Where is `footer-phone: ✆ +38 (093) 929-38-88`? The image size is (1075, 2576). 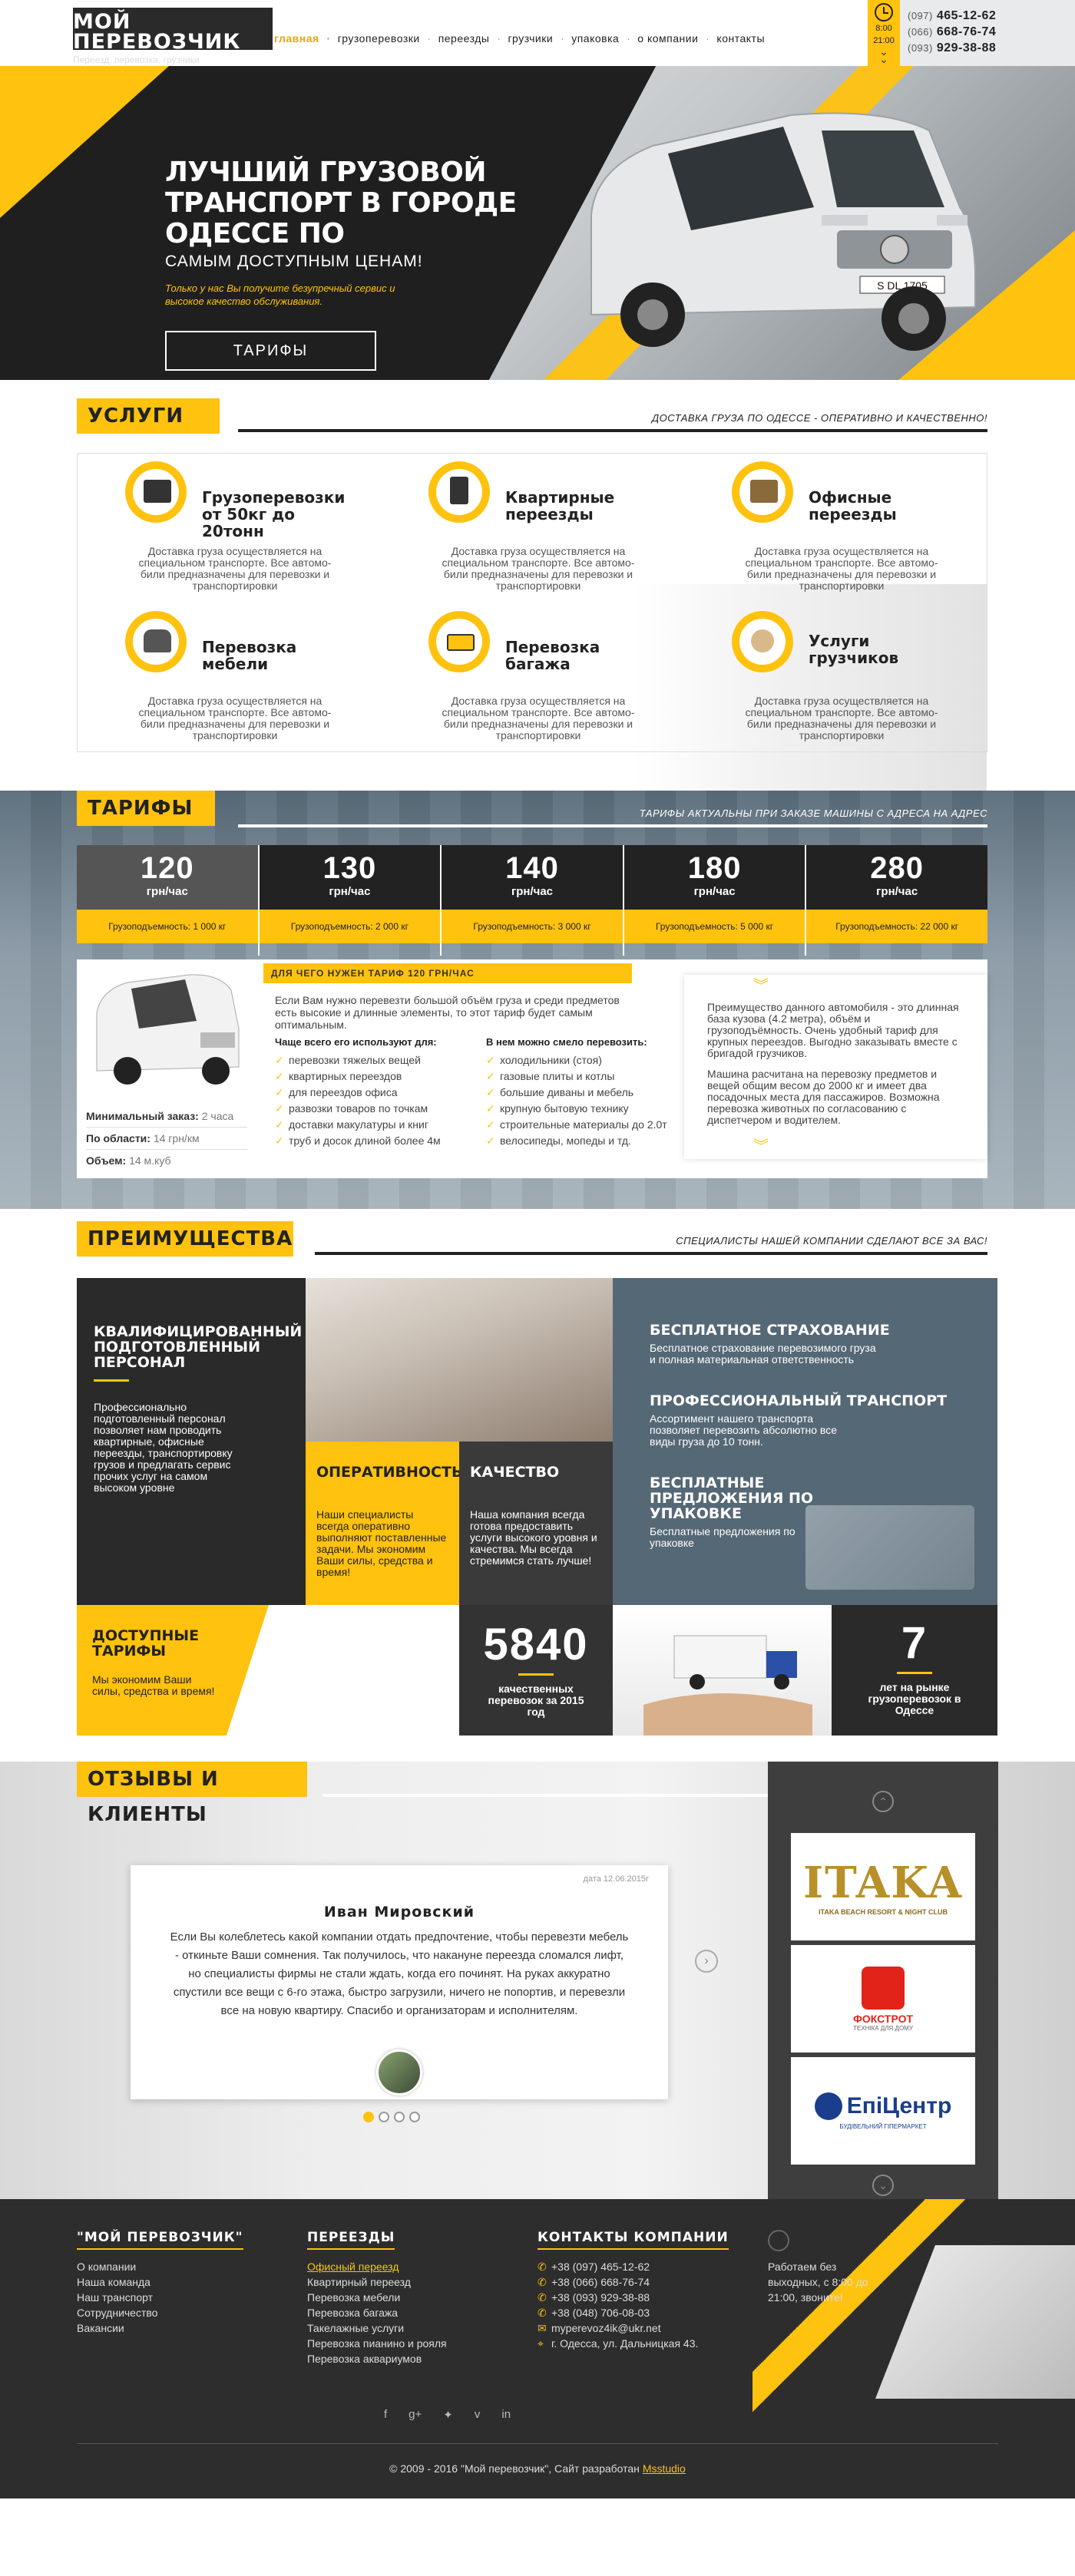
footer-phone: ✆ +38 (093) 929-38-88 is located at coordinates (634, 2297).